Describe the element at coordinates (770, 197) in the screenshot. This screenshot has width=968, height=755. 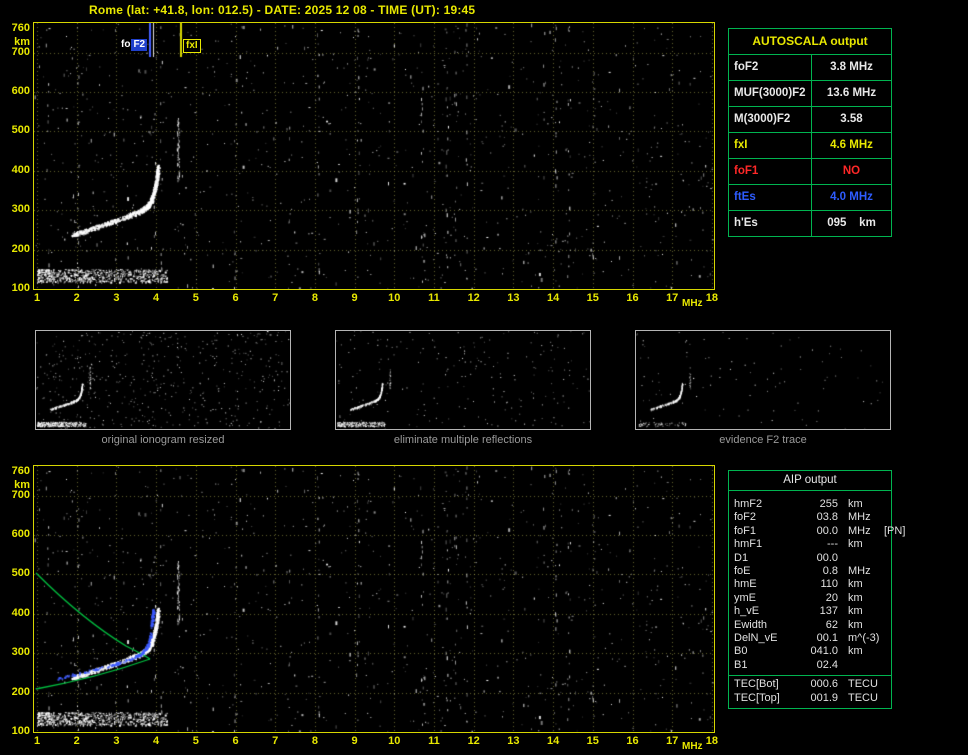
I see `autoscala-row-label: ftEs` at that location.